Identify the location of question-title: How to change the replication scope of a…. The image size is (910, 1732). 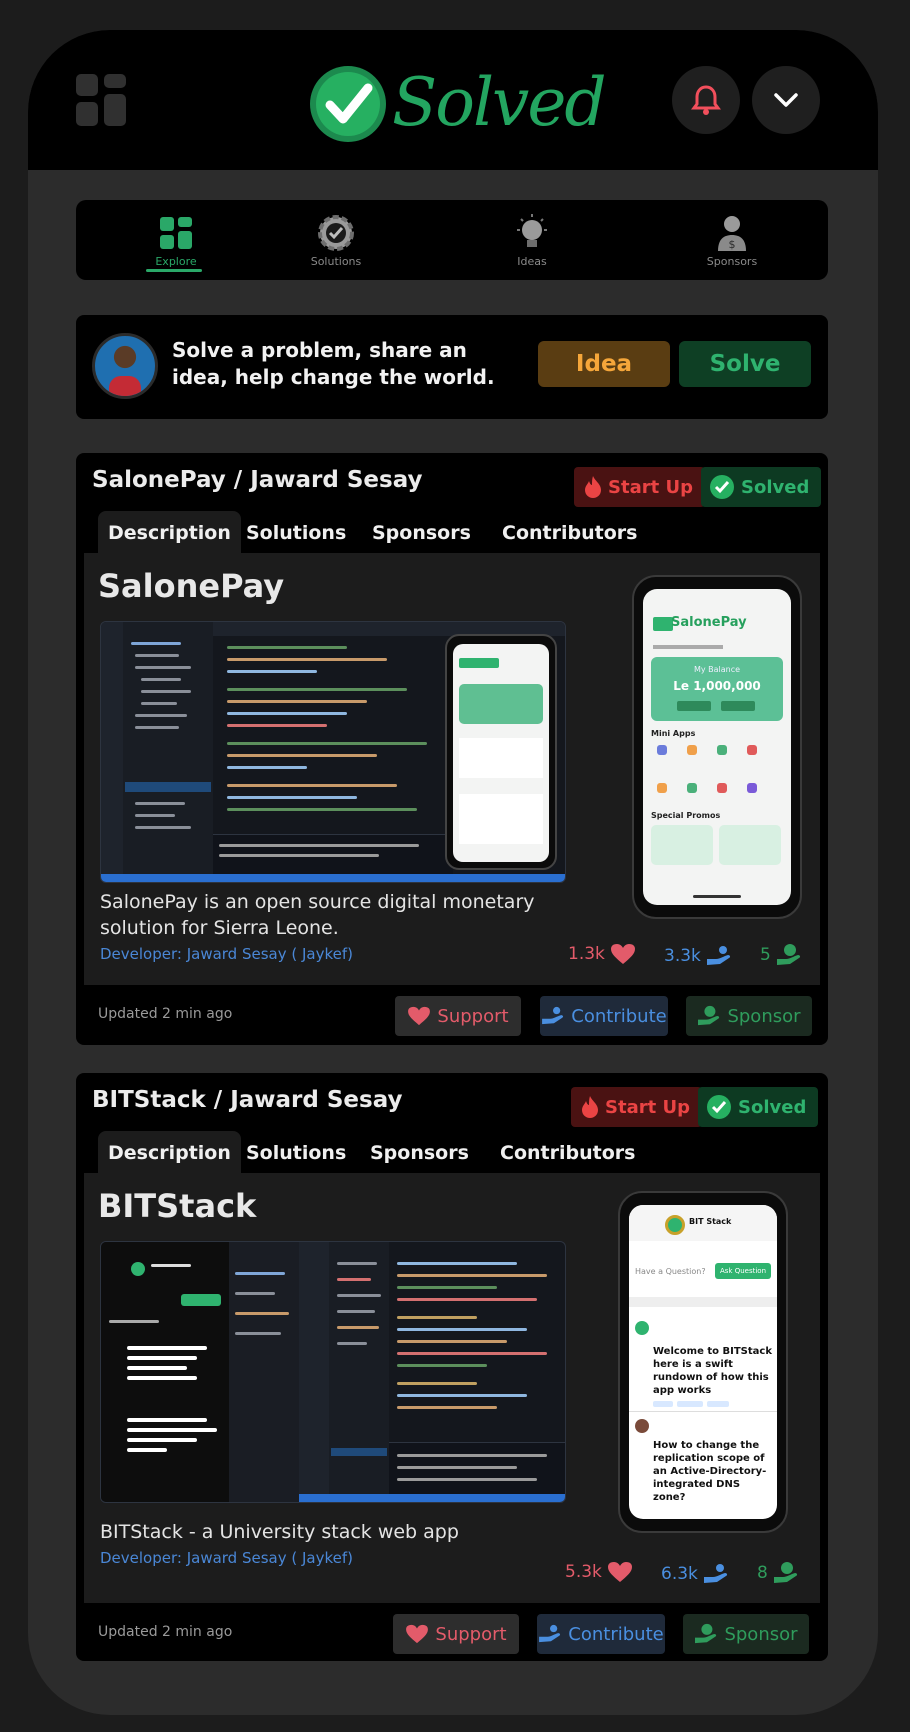
(710, 1471).